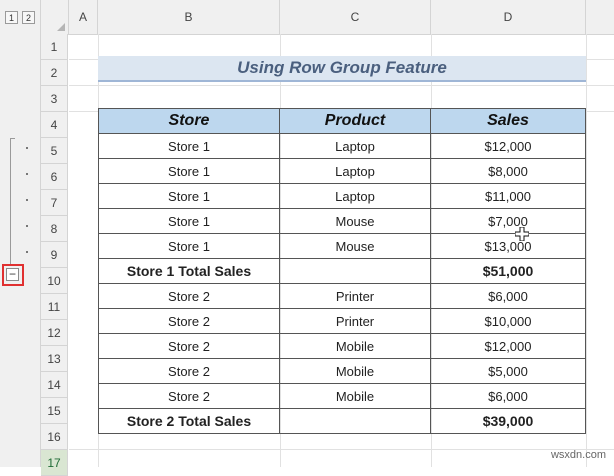 The image size is (614, 476). Describe the element at coordinates (508, 321) in the screenshot. I see `cell-sales: $10,000` at that location.